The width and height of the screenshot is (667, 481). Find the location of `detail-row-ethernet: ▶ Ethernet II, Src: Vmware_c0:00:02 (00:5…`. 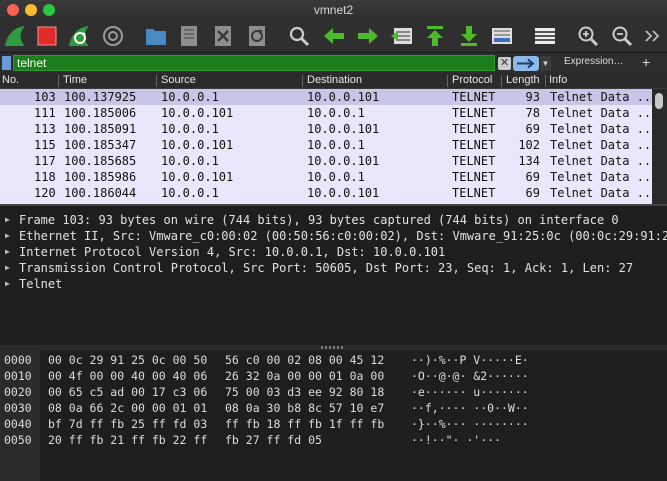

detail-row-ethernet: ▶ Ethernet II, Src: Vmware_c0:00:02 (00:5… is located at coordinates (333, 236).